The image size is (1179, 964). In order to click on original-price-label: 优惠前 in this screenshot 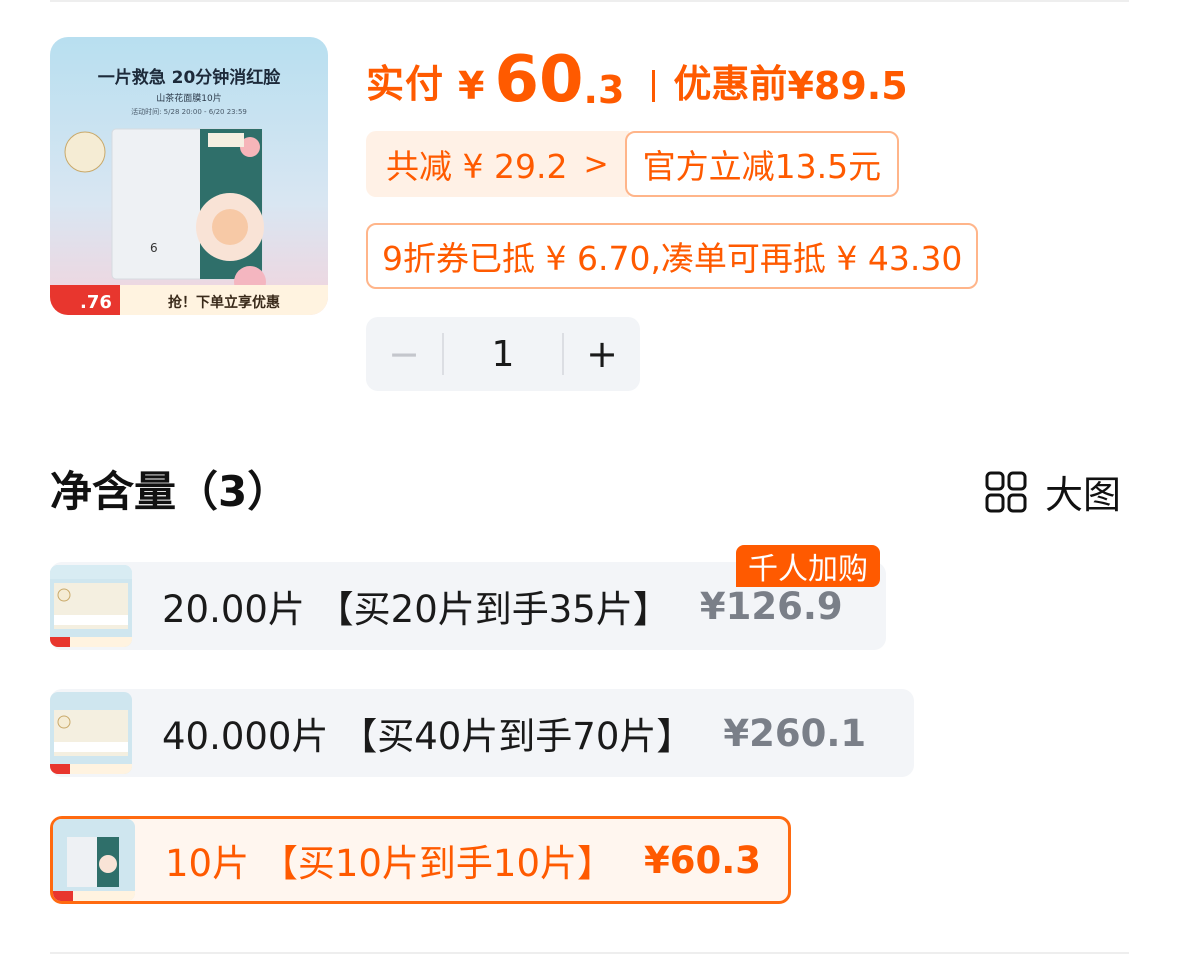, I will do `click(730, 84)`.